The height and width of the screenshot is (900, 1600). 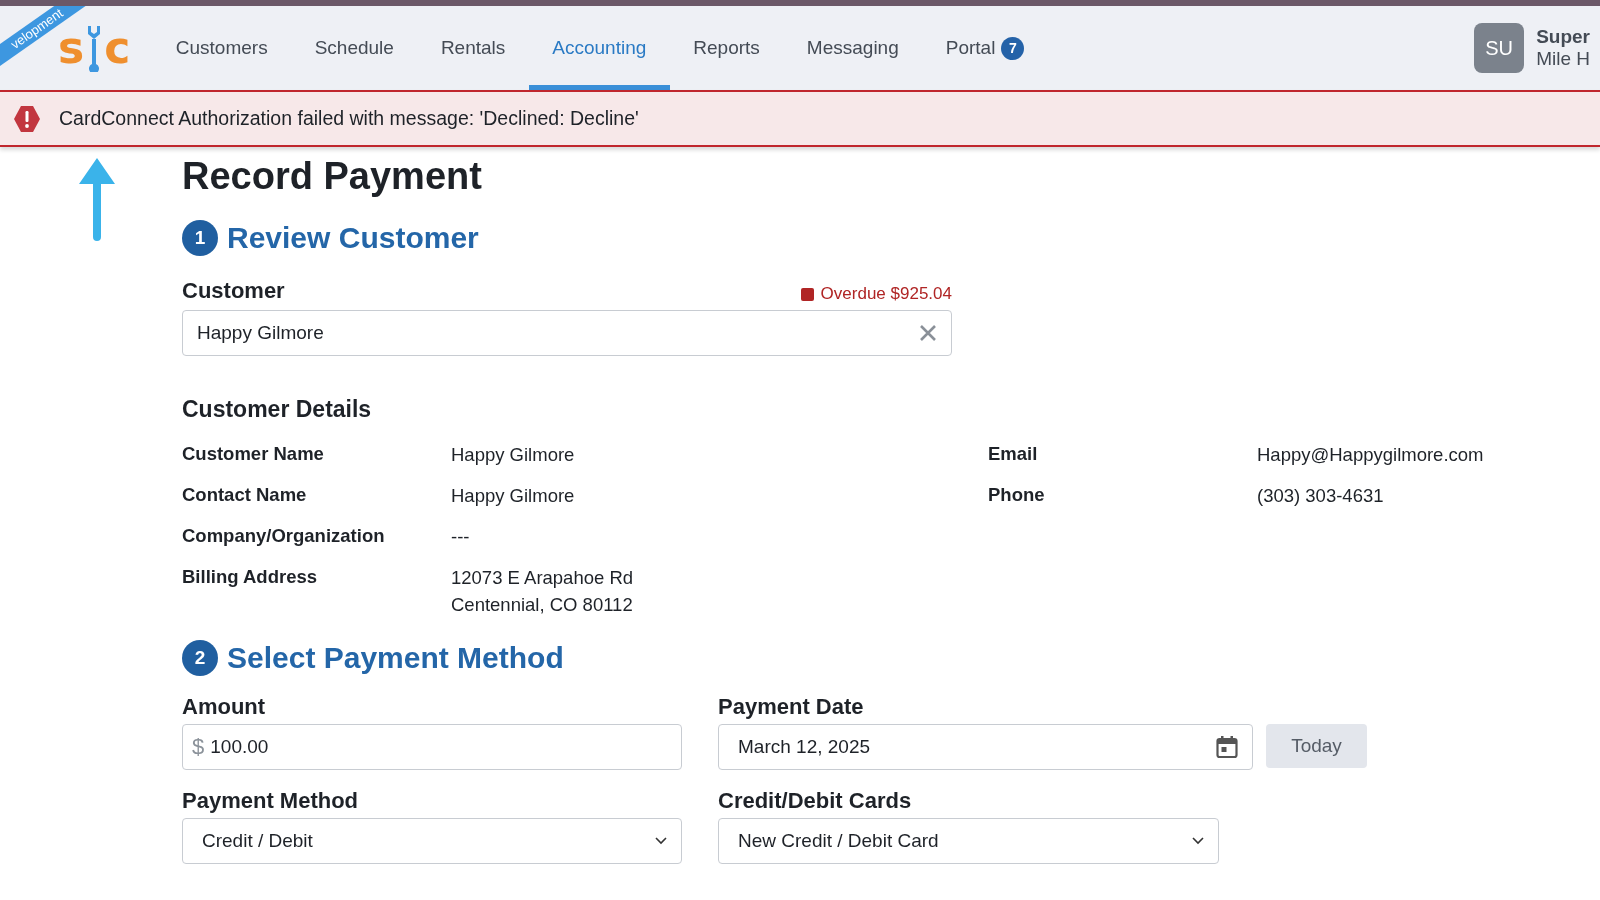 I want to click on detail-value: Centennial, CO 80112, so click(x=542, y=605).